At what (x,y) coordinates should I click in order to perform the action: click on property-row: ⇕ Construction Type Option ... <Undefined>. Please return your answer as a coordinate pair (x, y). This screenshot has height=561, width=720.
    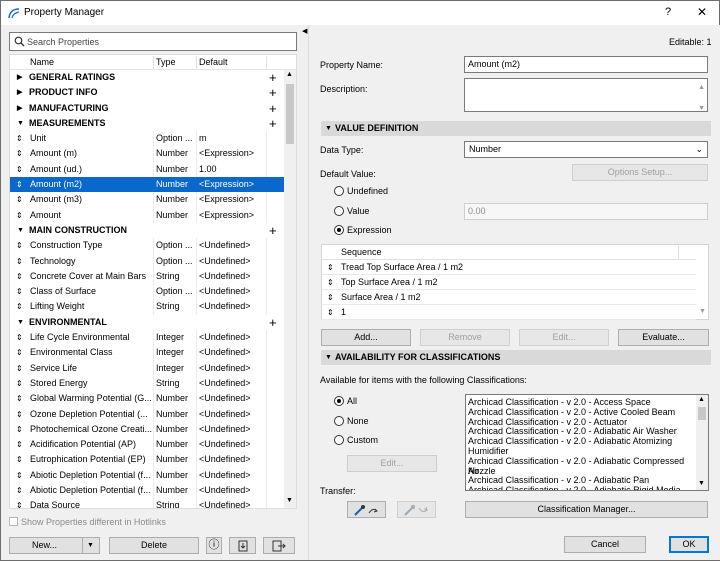
    Looking at the image, I should click on (147, 246).